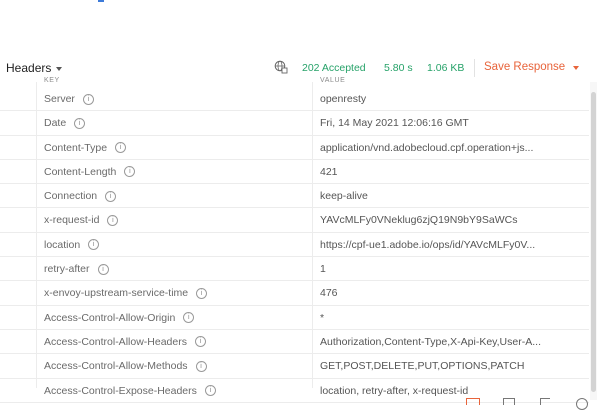 The image size is (600, 410). What do you see at coordinates (582, 404) in the screenshot?
I see `help-icon` at bounding box center [582, 404].